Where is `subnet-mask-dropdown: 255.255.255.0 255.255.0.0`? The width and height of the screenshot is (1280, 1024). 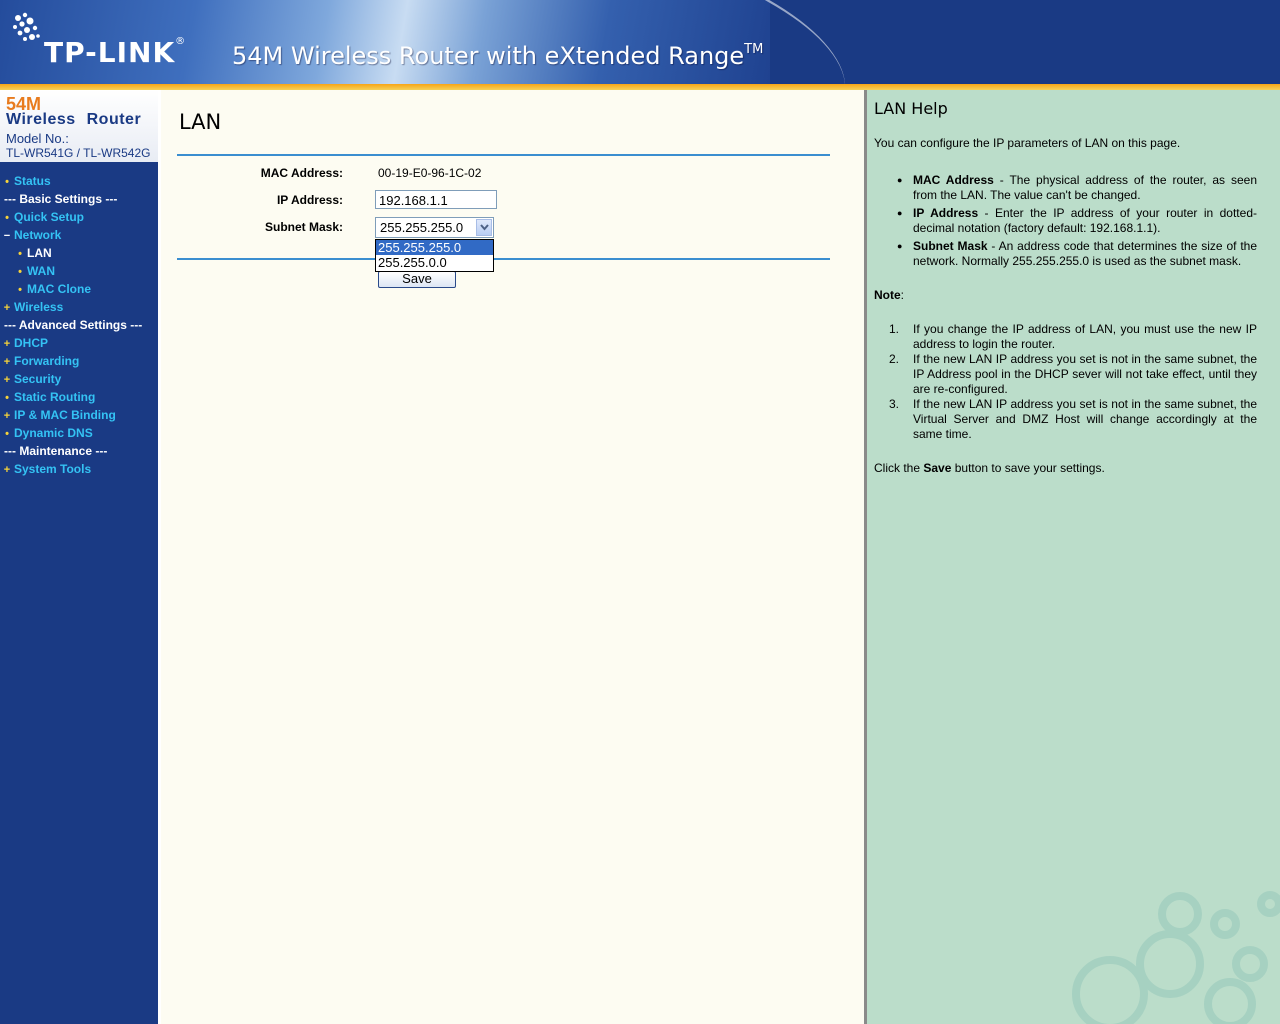 subnet-mask-dropdown: 255.255.255.0 255.255.0.0 is located at coordinates (434, 255).